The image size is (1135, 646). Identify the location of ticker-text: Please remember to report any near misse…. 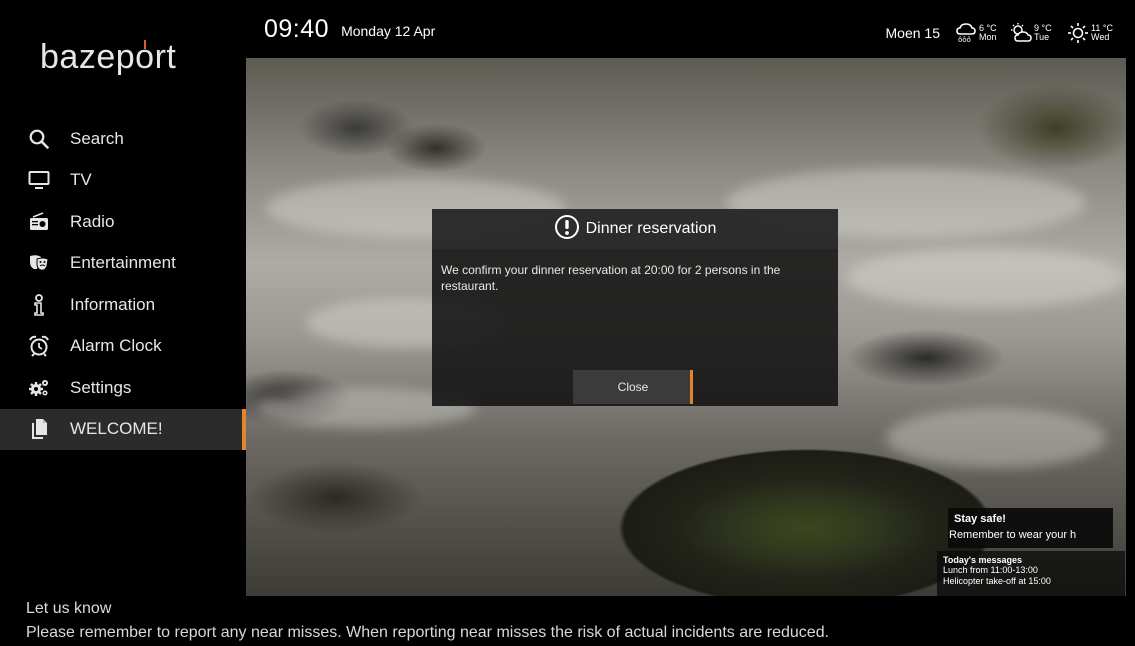
(428, 632).